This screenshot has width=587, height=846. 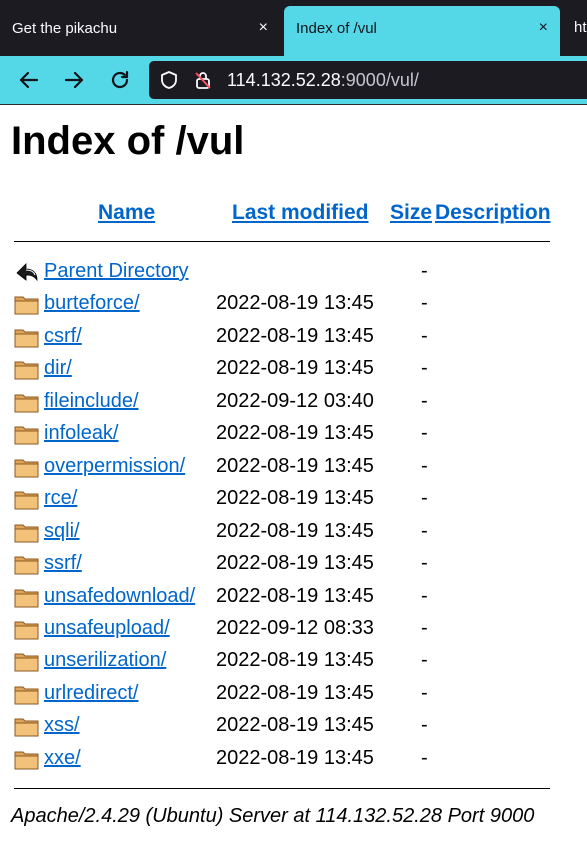 I want to click on entry-link: fileinclude/, so click(x=91, y=401).